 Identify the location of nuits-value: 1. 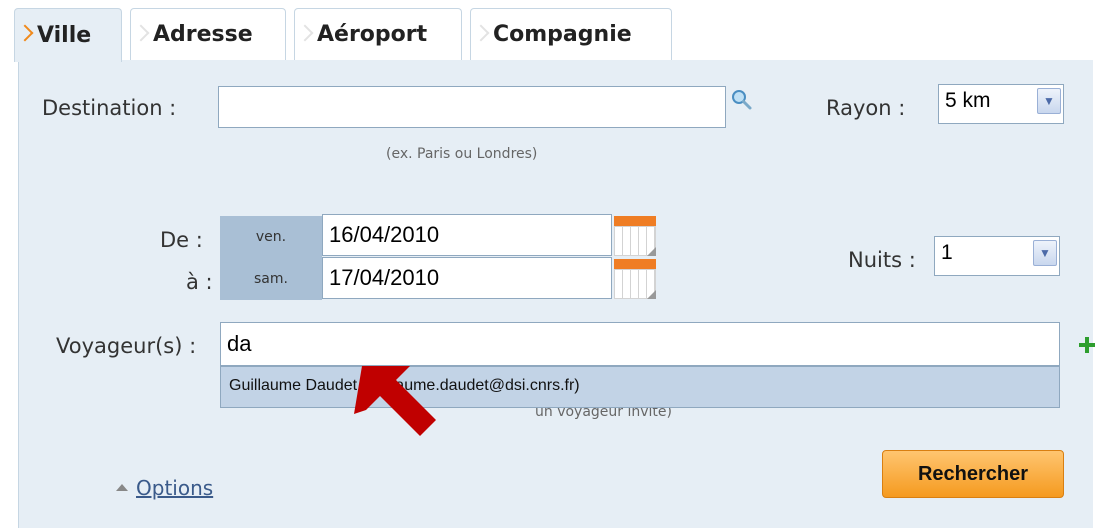
(947, 252).